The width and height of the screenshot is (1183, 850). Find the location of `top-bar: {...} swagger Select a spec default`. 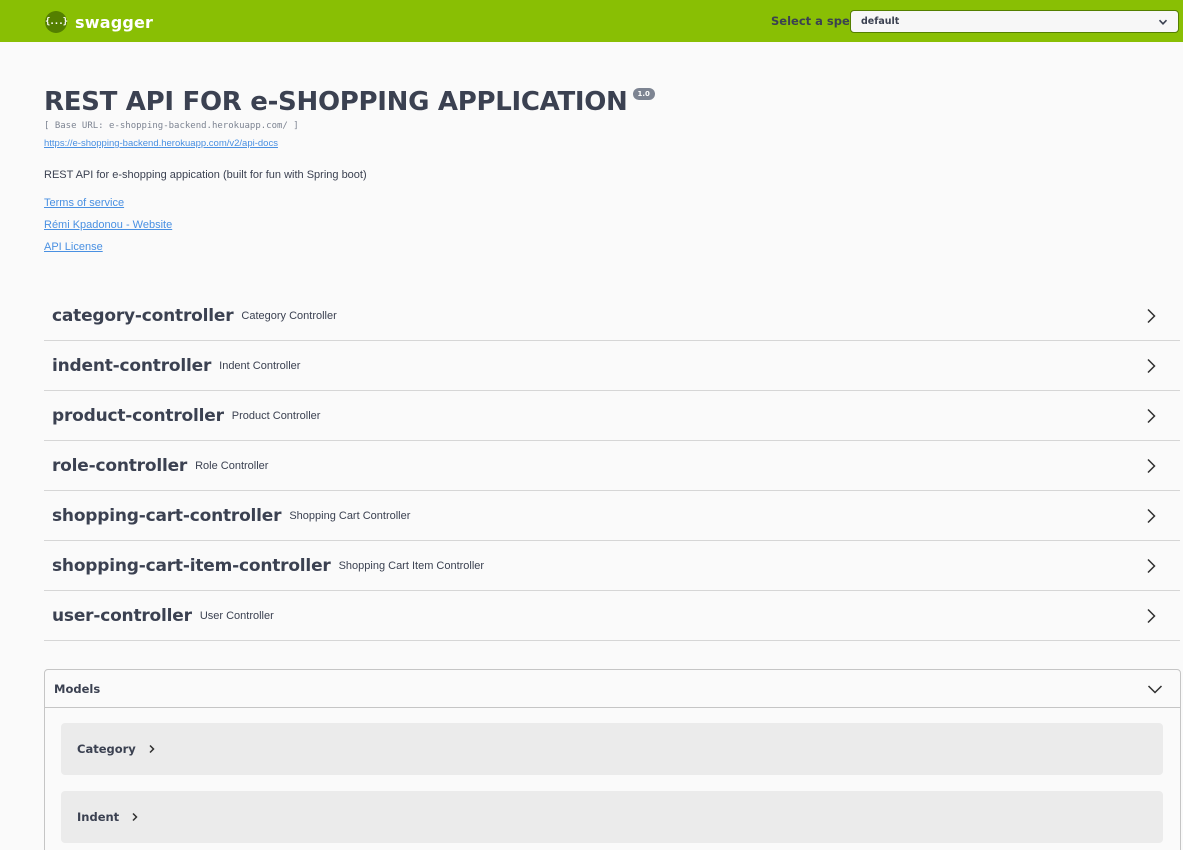

top-bar: {...} swagger Select a spec default is located at coordinates (591, 21).